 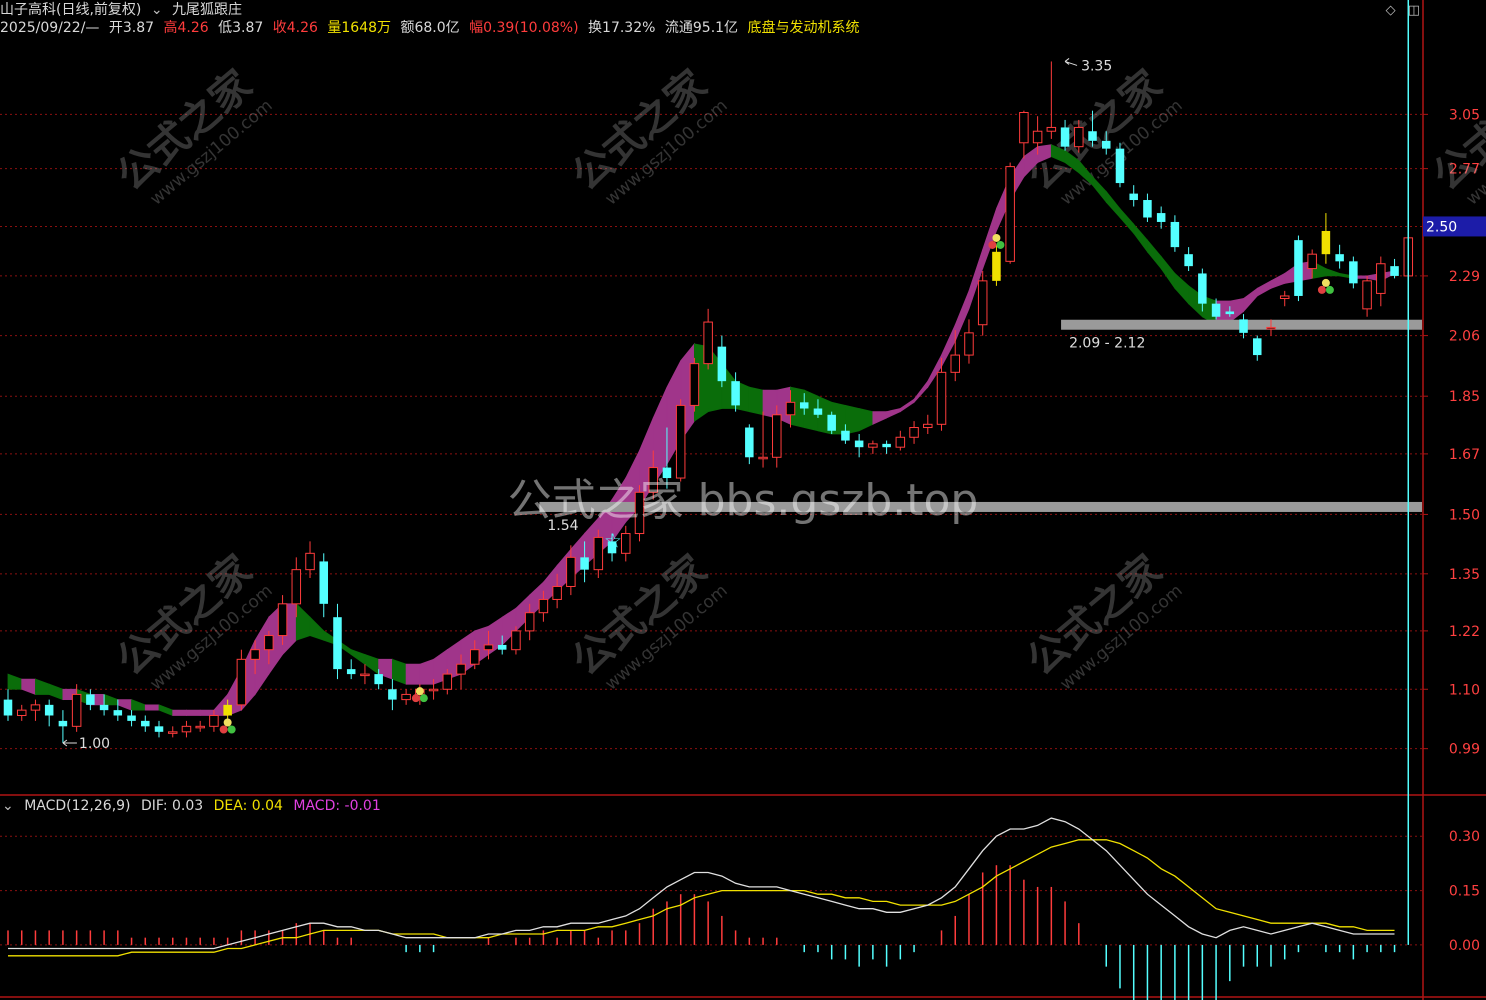 What do you see at coordinates (186, 28) in the screenshot?
I see `high-field: 高4.26` at bounding box center [186, 28].